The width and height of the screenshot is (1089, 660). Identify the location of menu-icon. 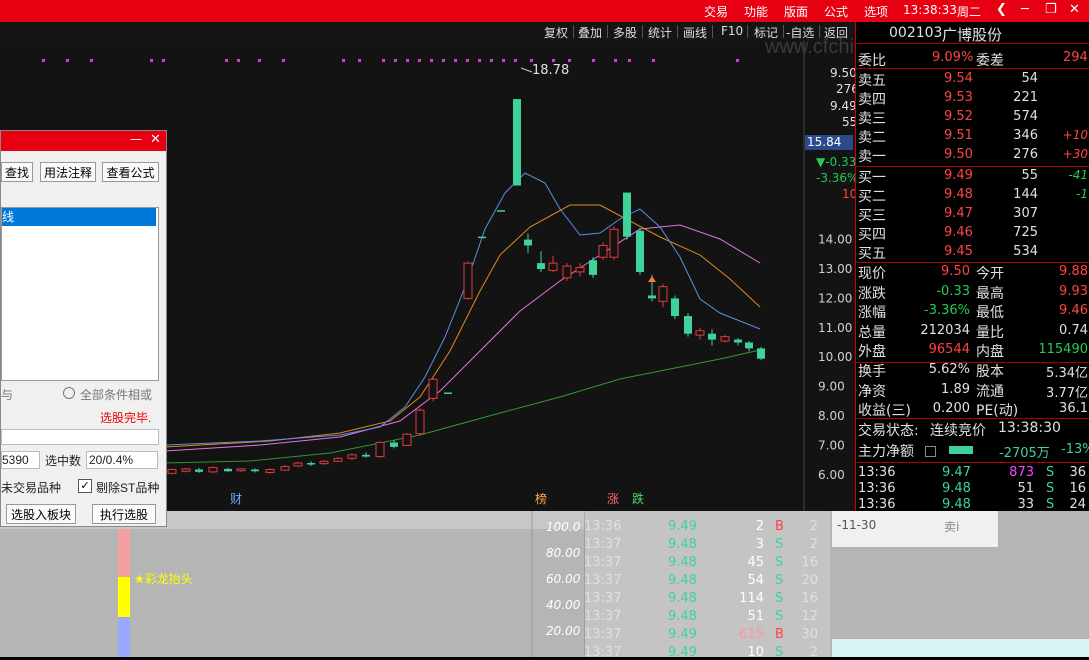
(930, 451).